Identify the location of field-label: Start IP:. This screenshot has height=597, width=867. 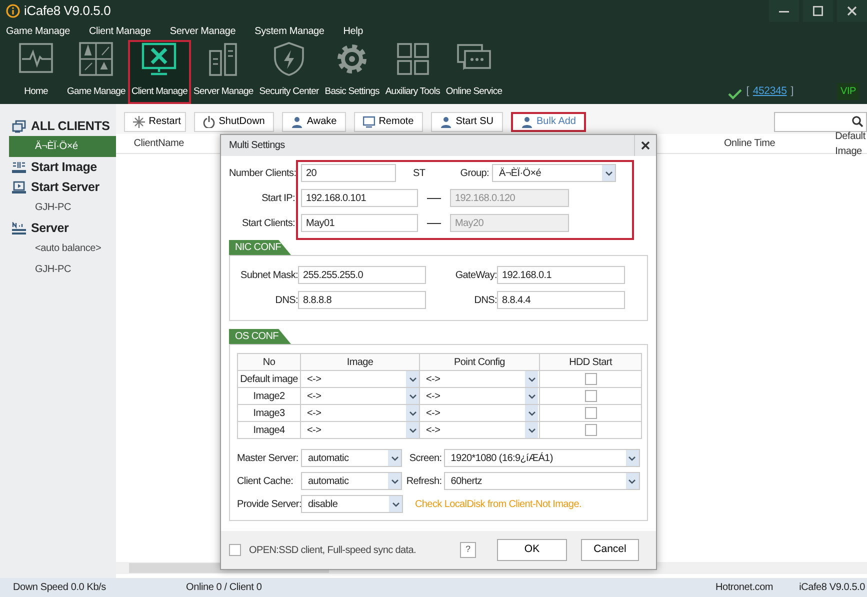
(277, 199).